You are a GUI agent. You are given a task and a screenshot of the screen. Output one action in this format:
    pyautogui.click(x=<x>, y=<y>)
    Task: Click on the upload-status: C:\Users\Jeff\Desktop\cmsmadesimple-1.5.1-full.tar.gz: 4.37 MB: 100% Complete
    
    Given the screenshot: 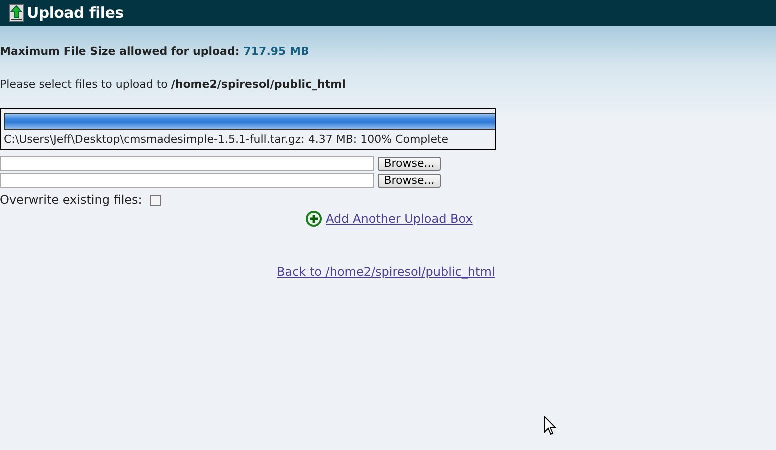 What is the action you would take?
    pyautogui.click(x=227, y=139)
    